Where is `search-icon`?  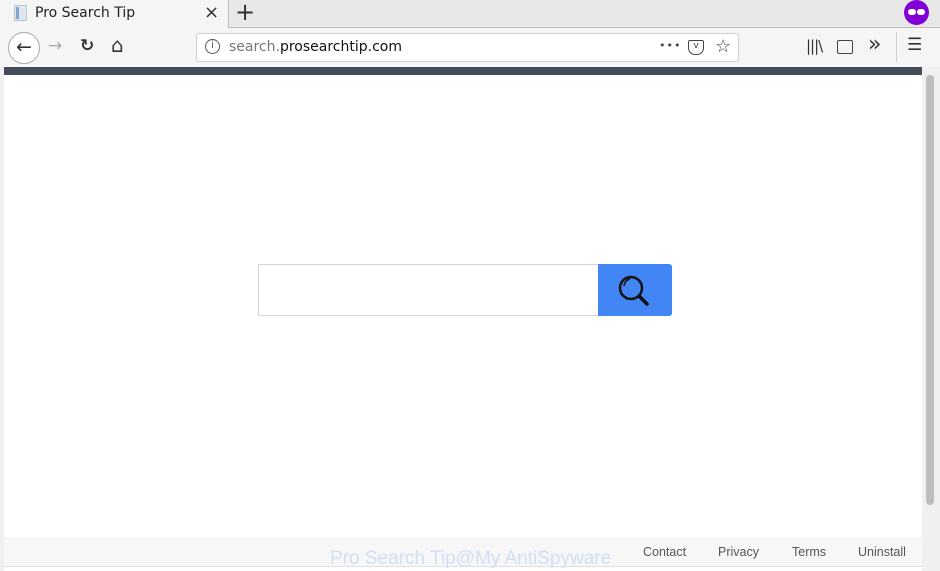 search-icon is located at coordinates (633, 290).